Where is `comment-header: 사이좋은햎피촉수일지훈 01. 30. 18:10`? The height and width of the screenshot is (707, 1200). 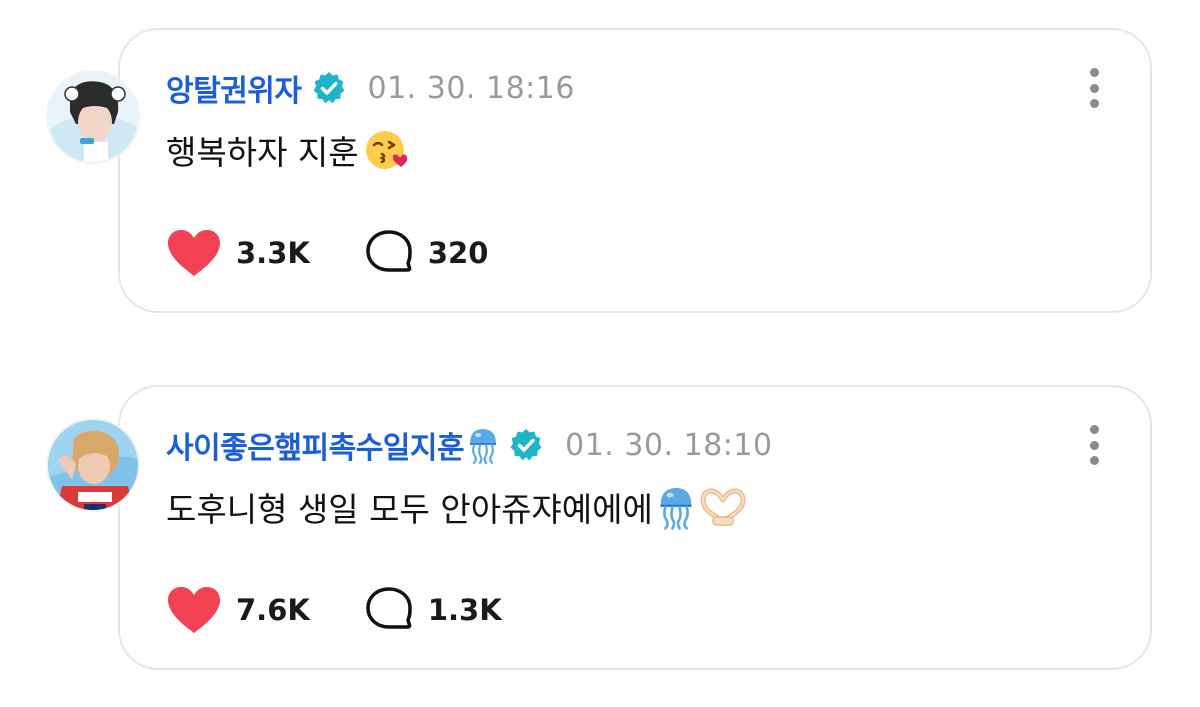 comment-header: 사이좋은햎피촉수일지훈 01. 30. 18:10 is located at coordinates (469, 445).